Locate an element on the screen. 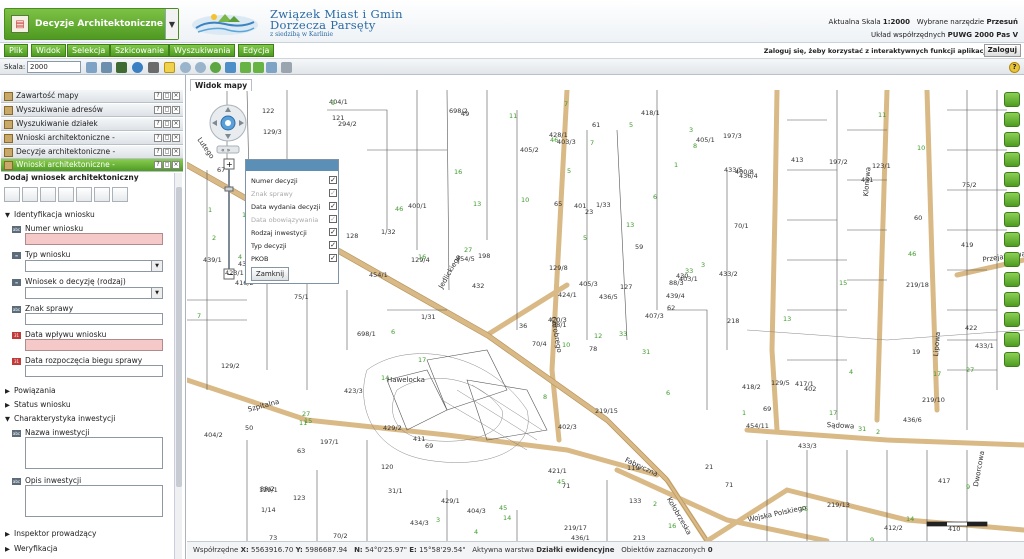  data-rozpoczecia-input is located at coordinates (94, 371).